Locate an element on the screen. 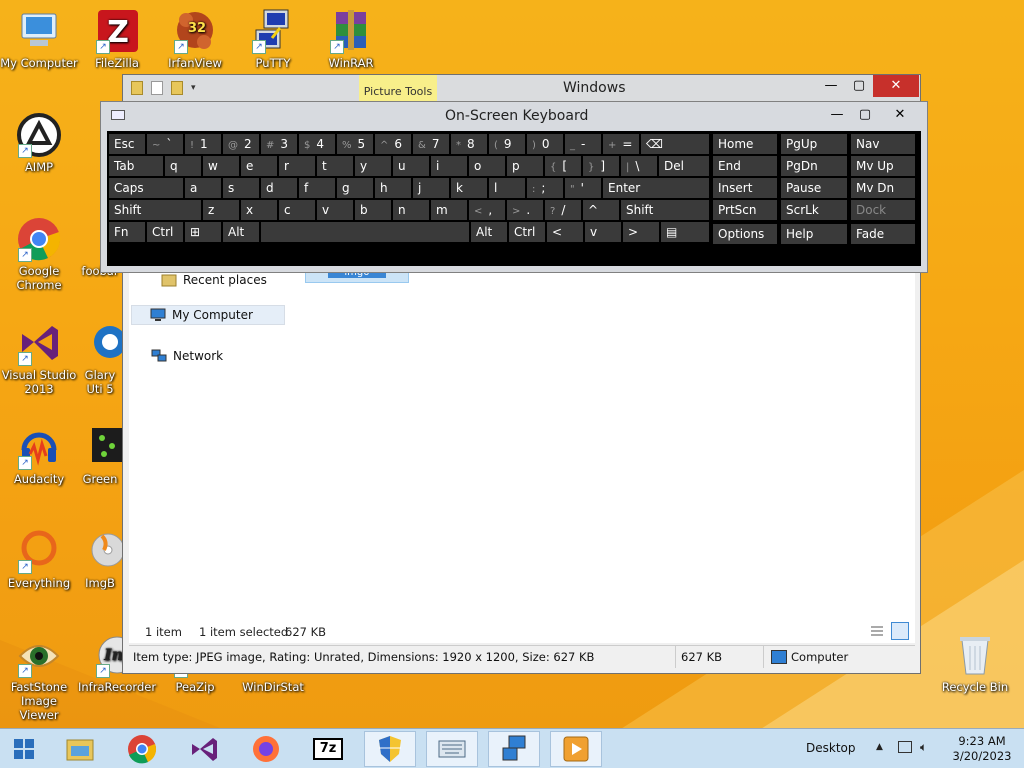 The height and width of the screenshot is (768, 1024). osk-key: }] is located at coordinates (601, 166).